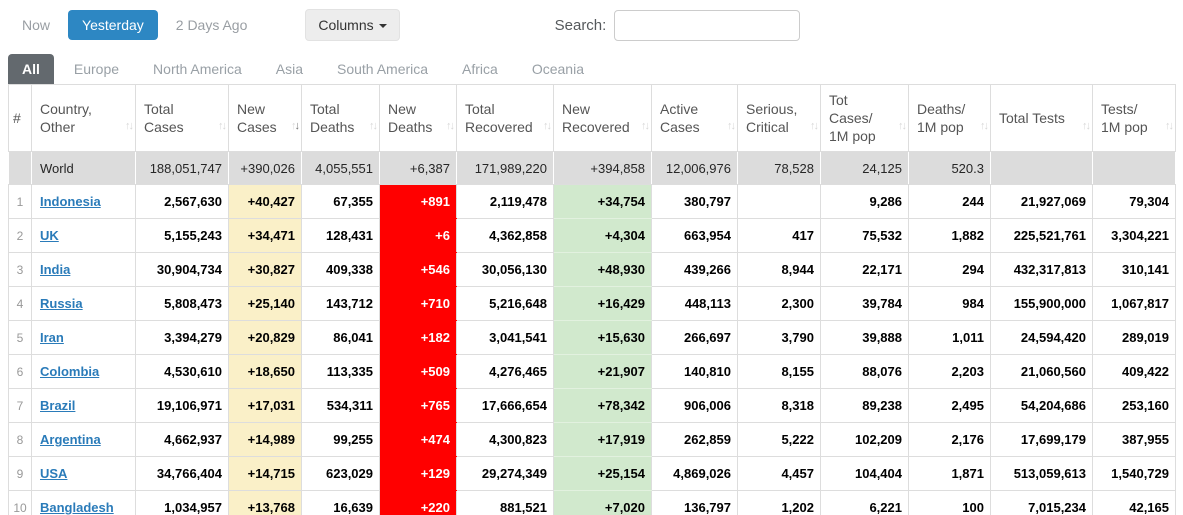  Describe the element at coordinates (69, 371) in the screenshot. I see `country-link: Colombia` at that location.